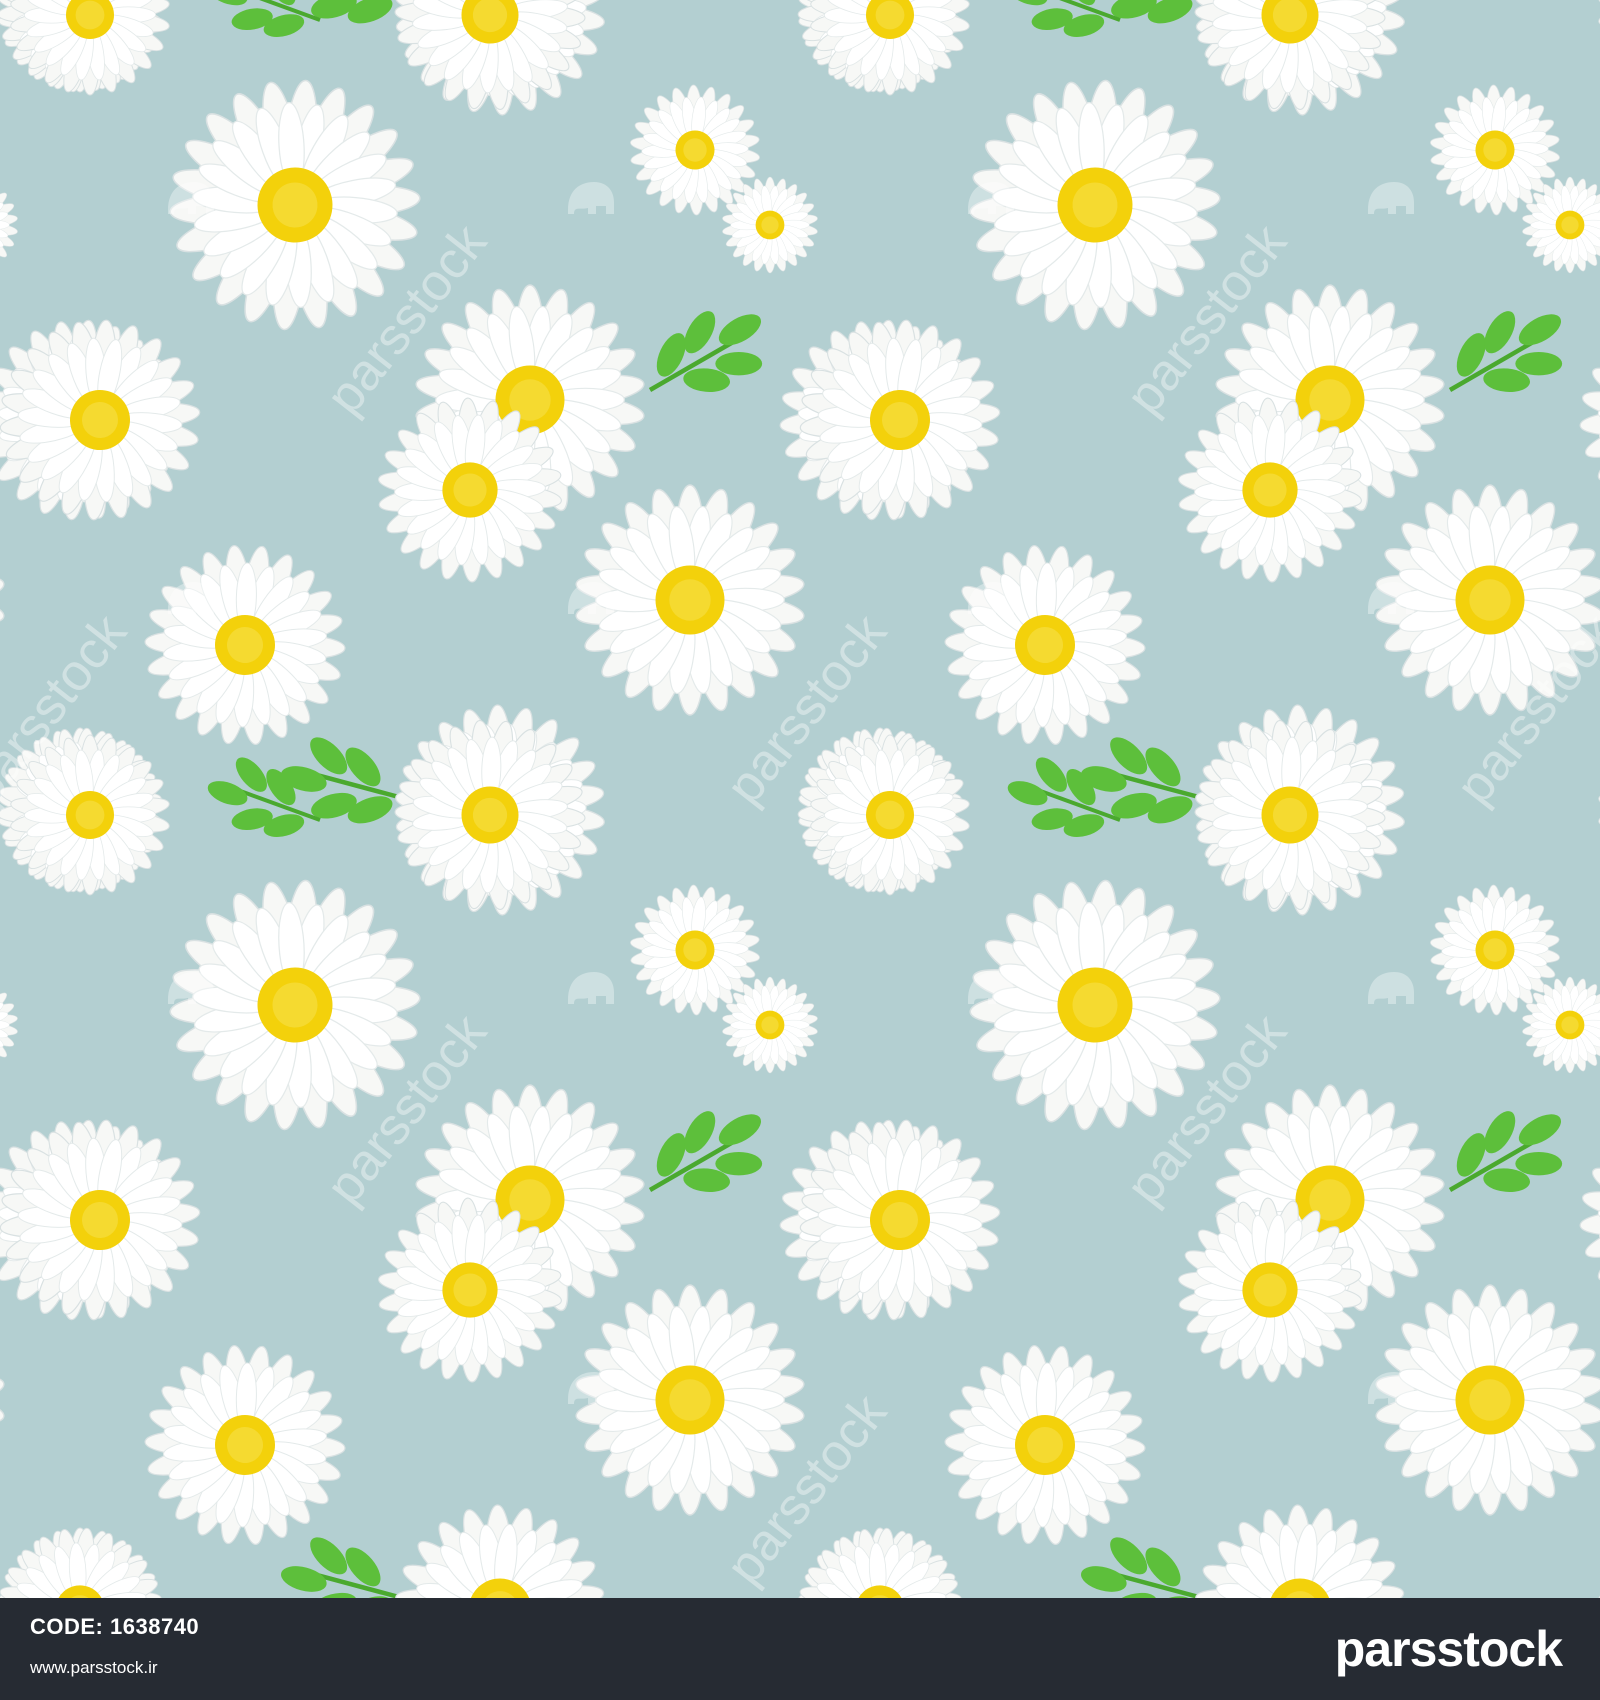  I want to click on brand-logo: parsstock, so click(1448, 1649).